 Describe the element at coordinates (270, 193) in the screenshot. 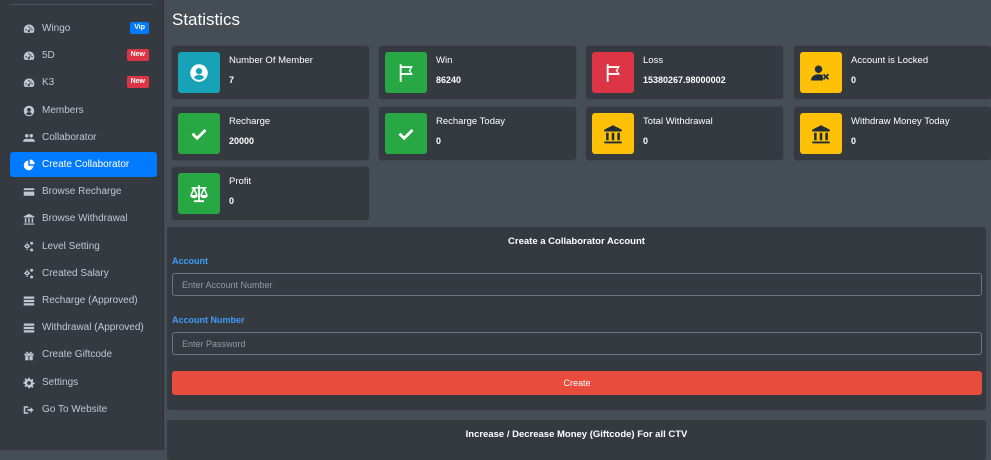

I see `stat-card-profit: Profit 0` at that location.